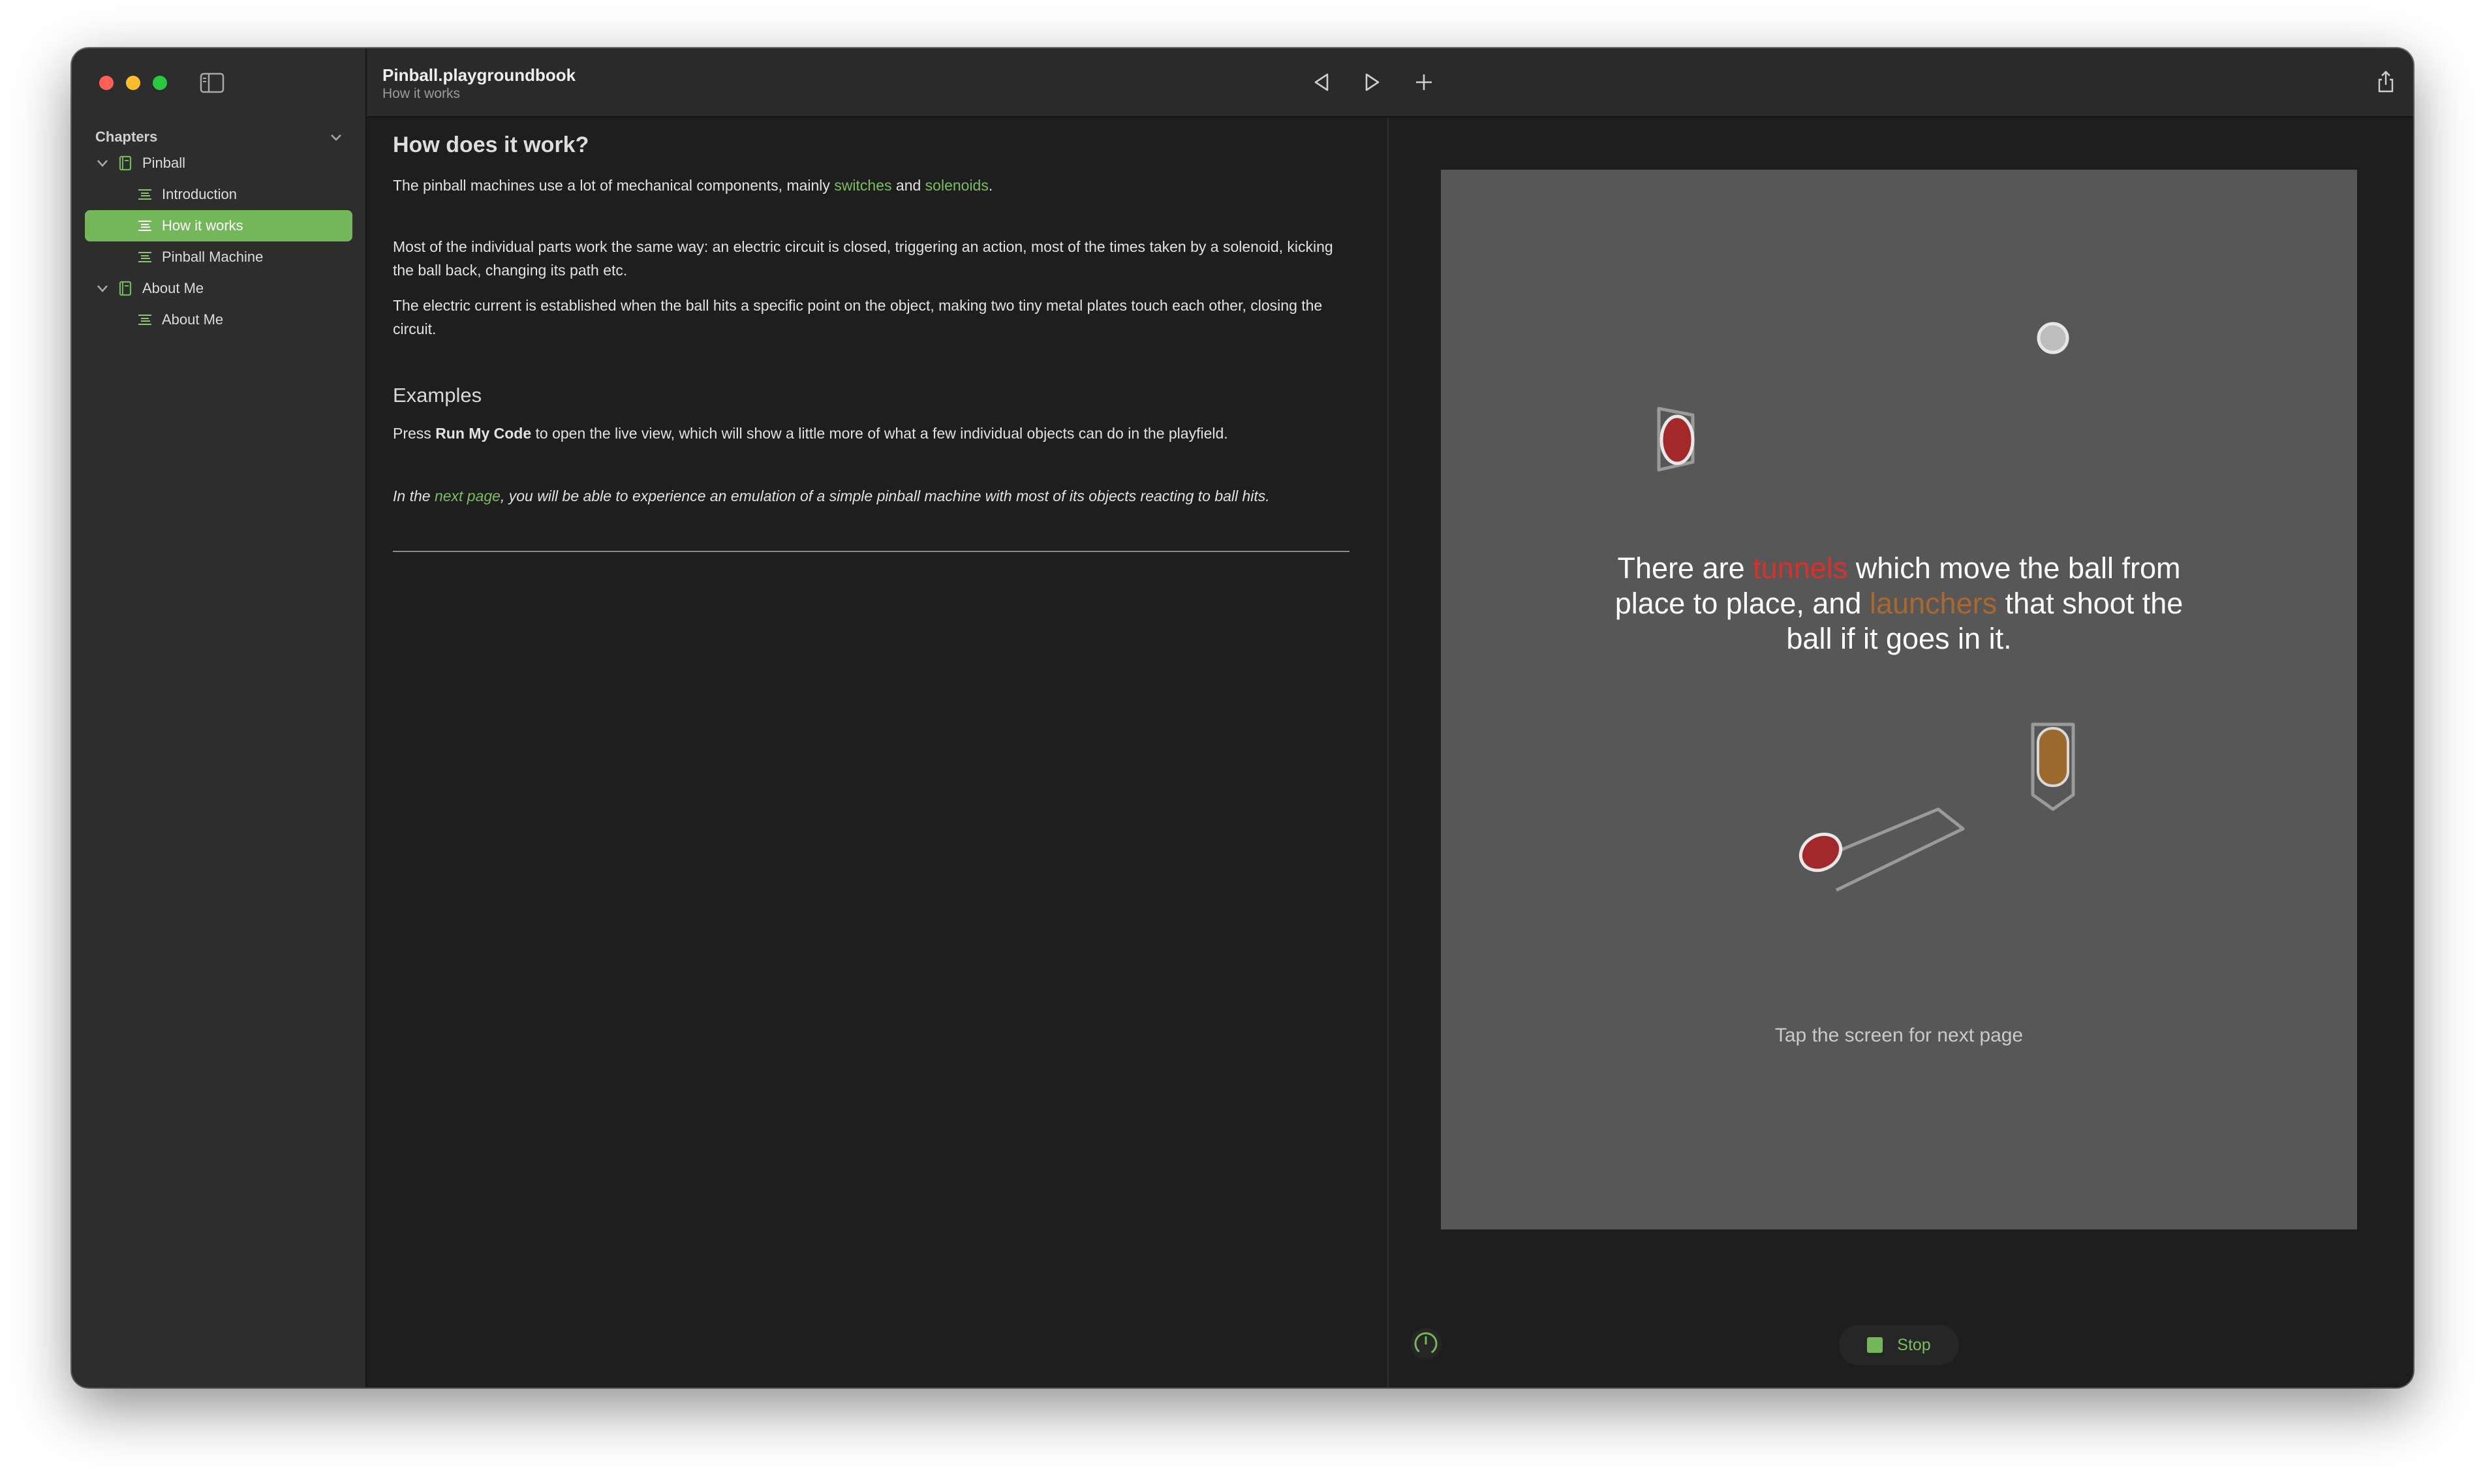  Describe the element at coordinates (871, 551) in the screenshot. I see `divider` at that location.